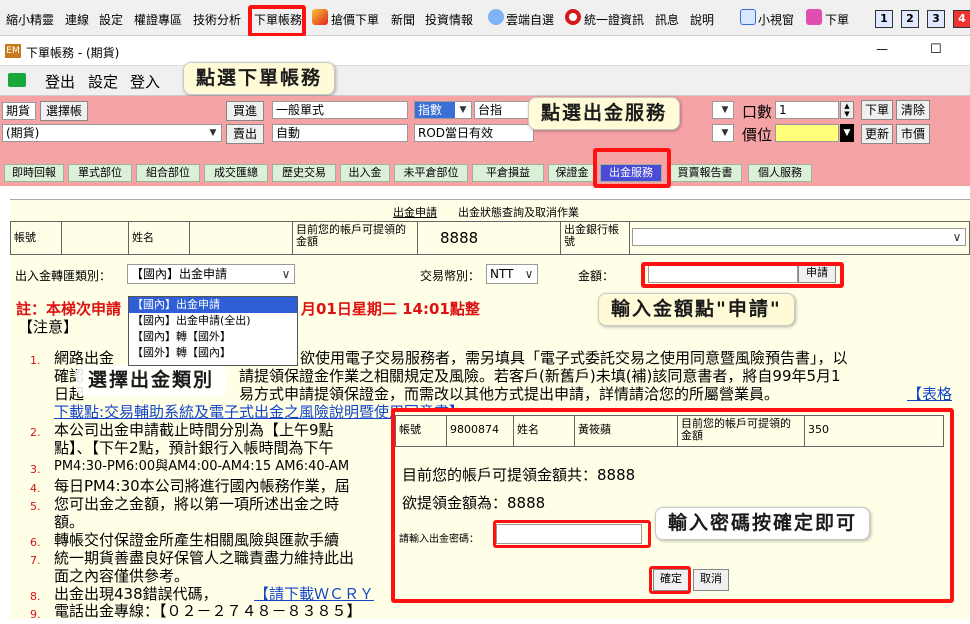  Describe the element at coordinates (48, 327) in the screenshot. I see `notice-label: 【注意】` at that location.